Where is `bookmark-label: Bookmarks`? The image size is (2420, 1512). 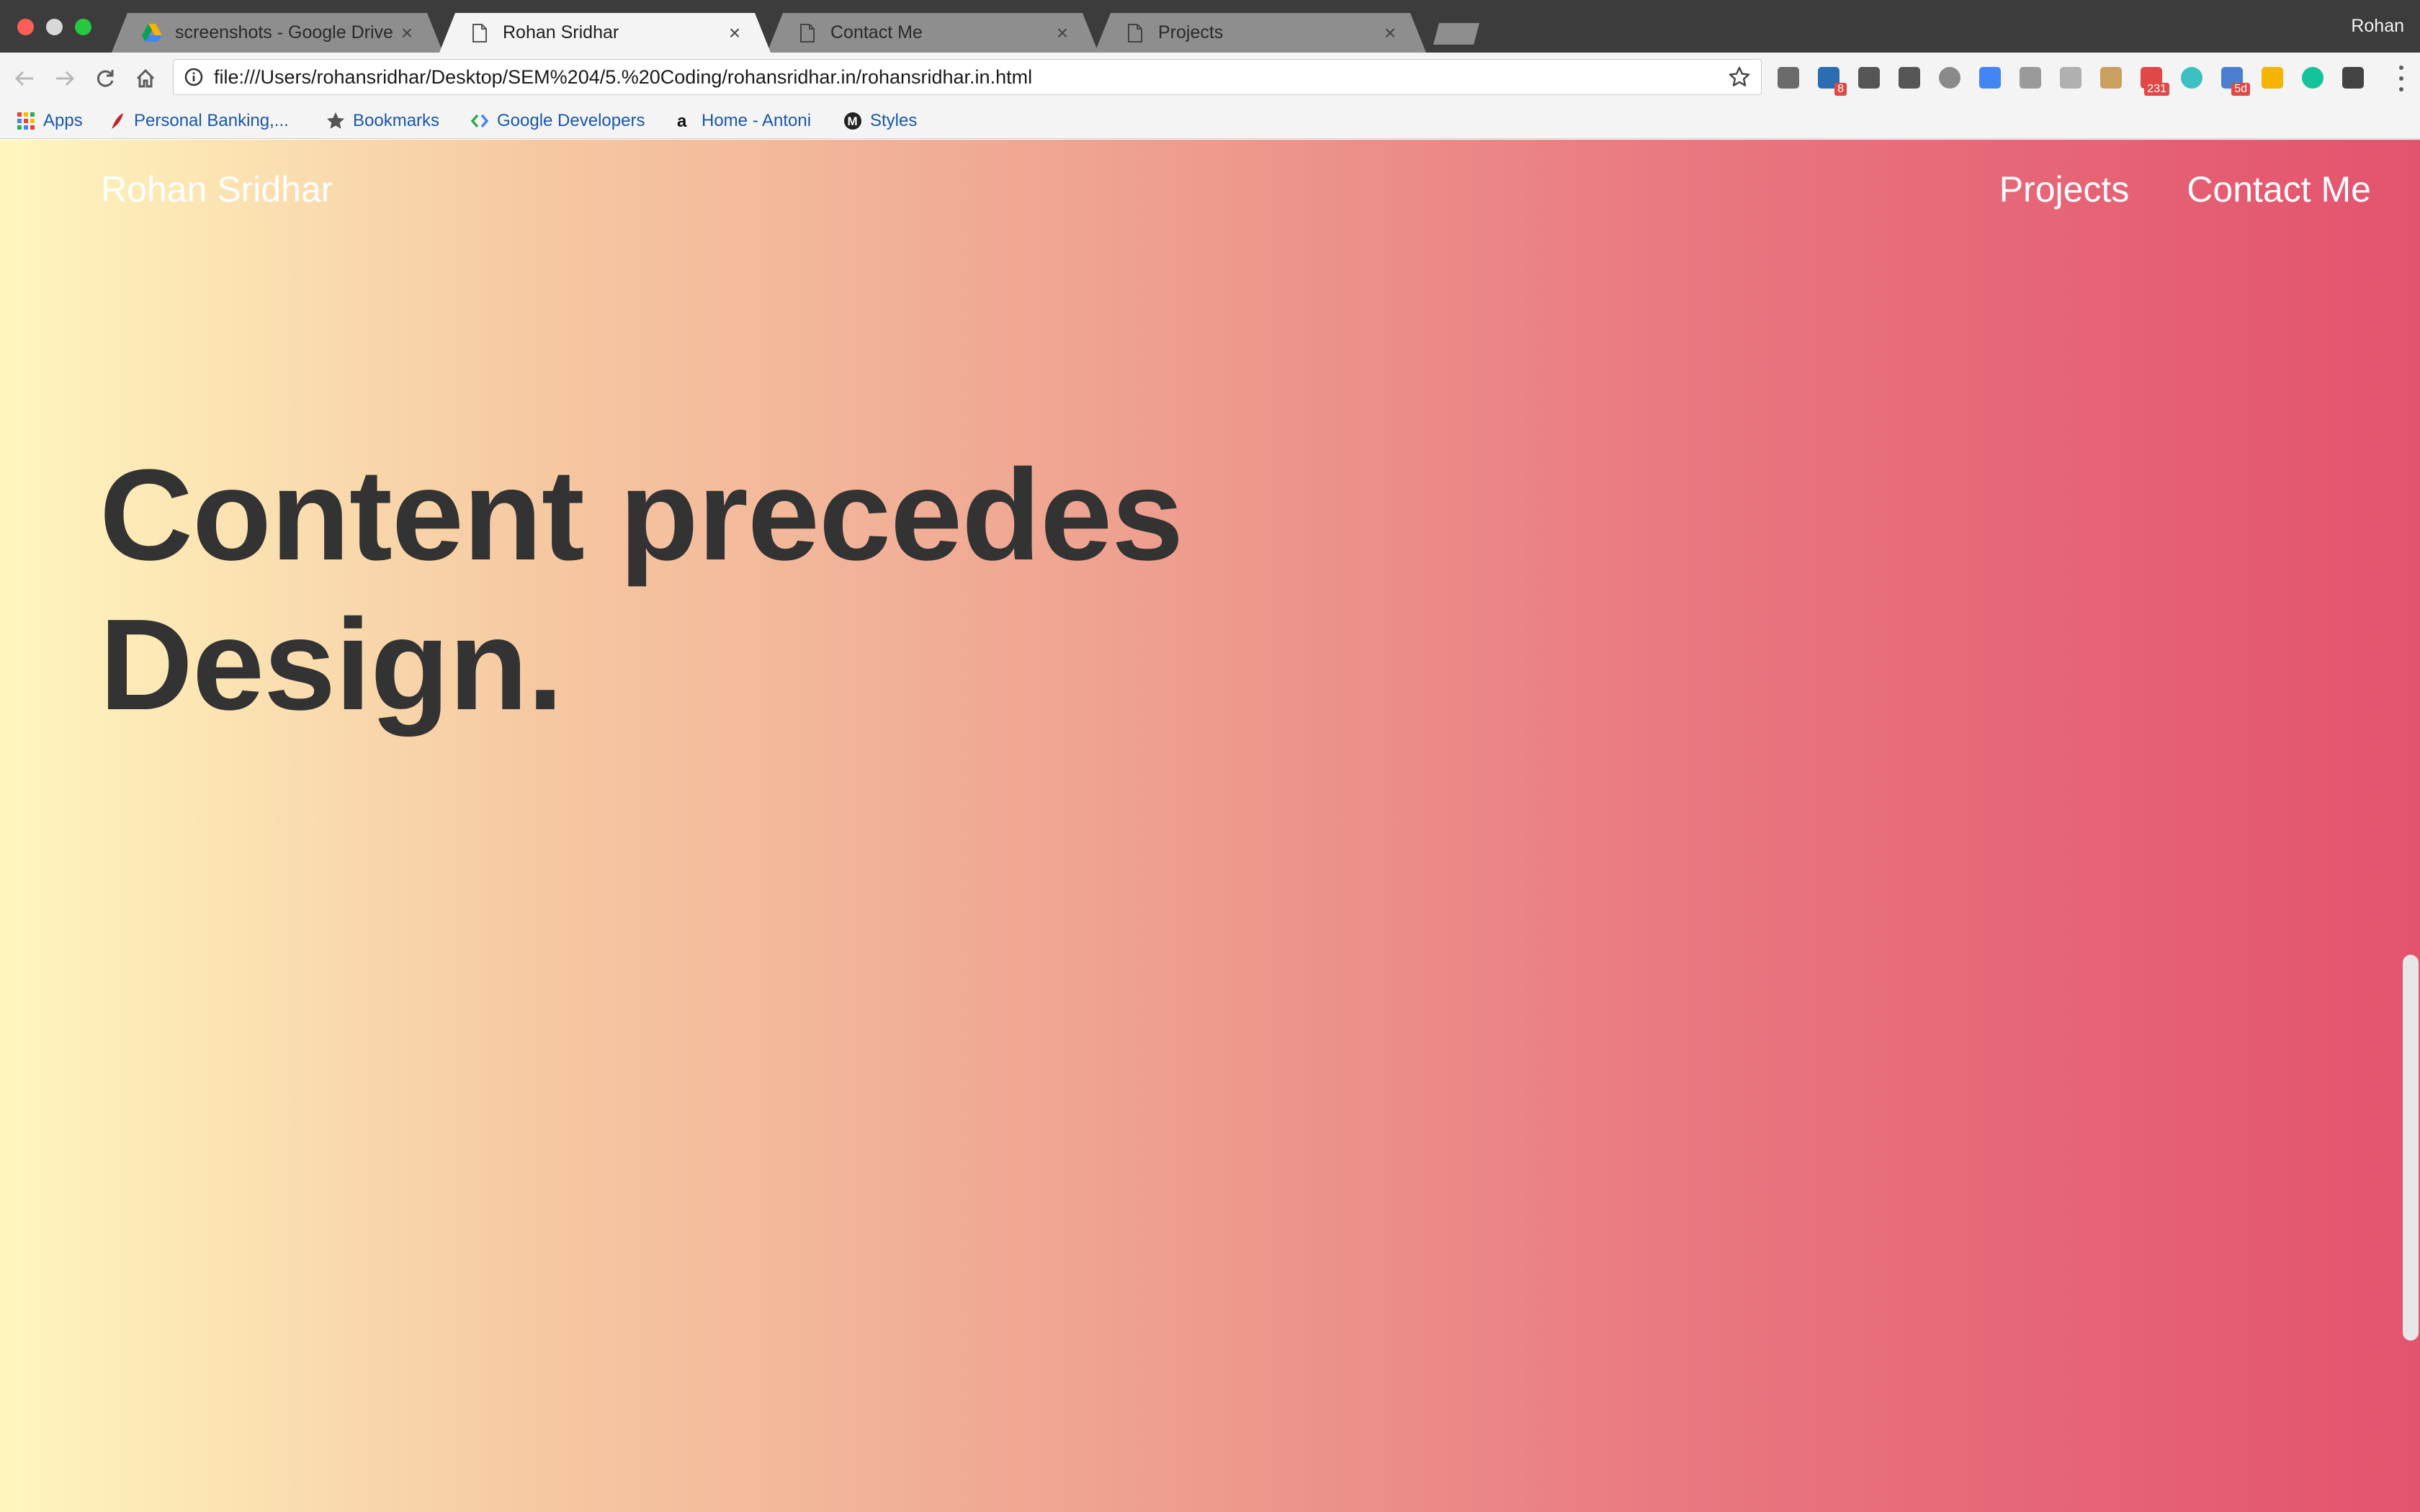
bookmark-label: Bookmarks is located at coordinates (396, 120).